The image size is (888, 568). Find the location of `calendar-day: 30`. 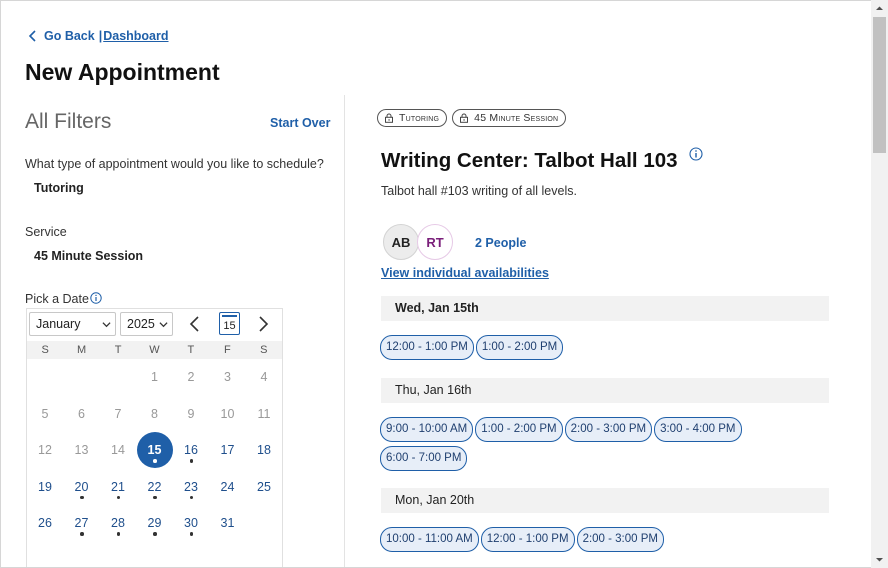

calendar-day: 30 is located at coordinates (191, 523).